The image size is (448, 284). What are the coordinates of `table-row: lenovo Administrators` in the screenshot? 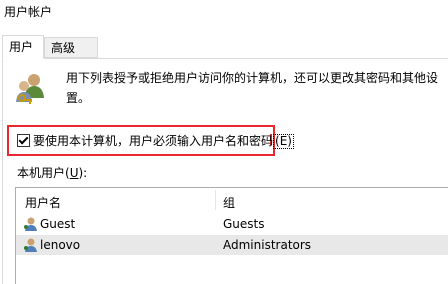 It's located at (232, 245).